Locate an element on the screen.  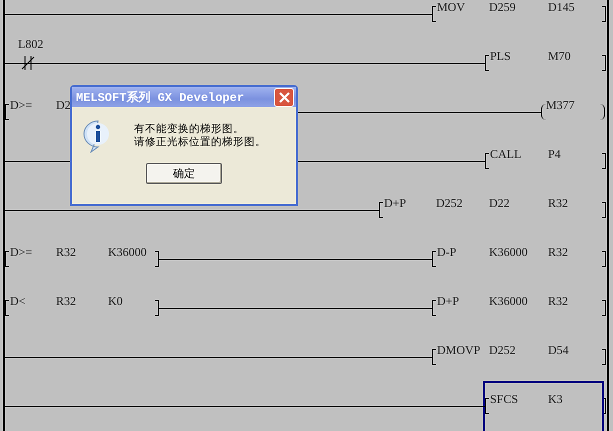
operand-label: D259 is located at coordinates (502, 7).